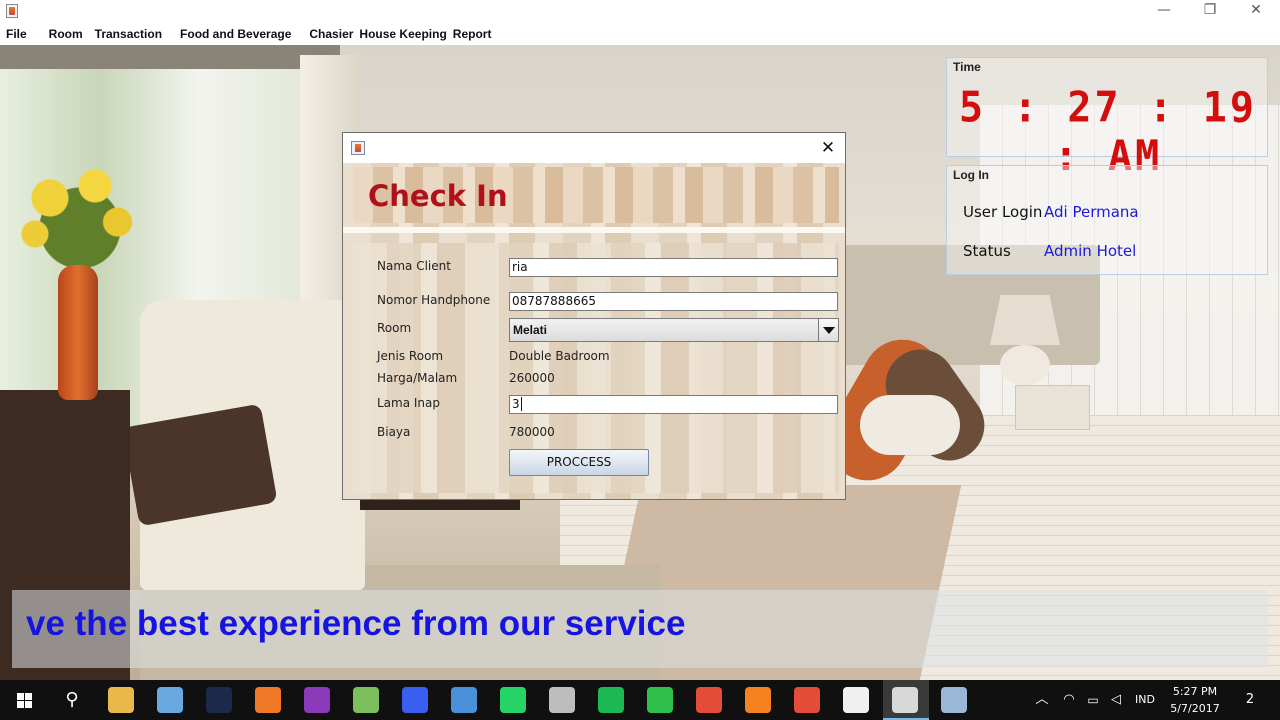  Describe the element at coordinates (366, 700) in the screenshot. I see `android-studio-icon` at that location.